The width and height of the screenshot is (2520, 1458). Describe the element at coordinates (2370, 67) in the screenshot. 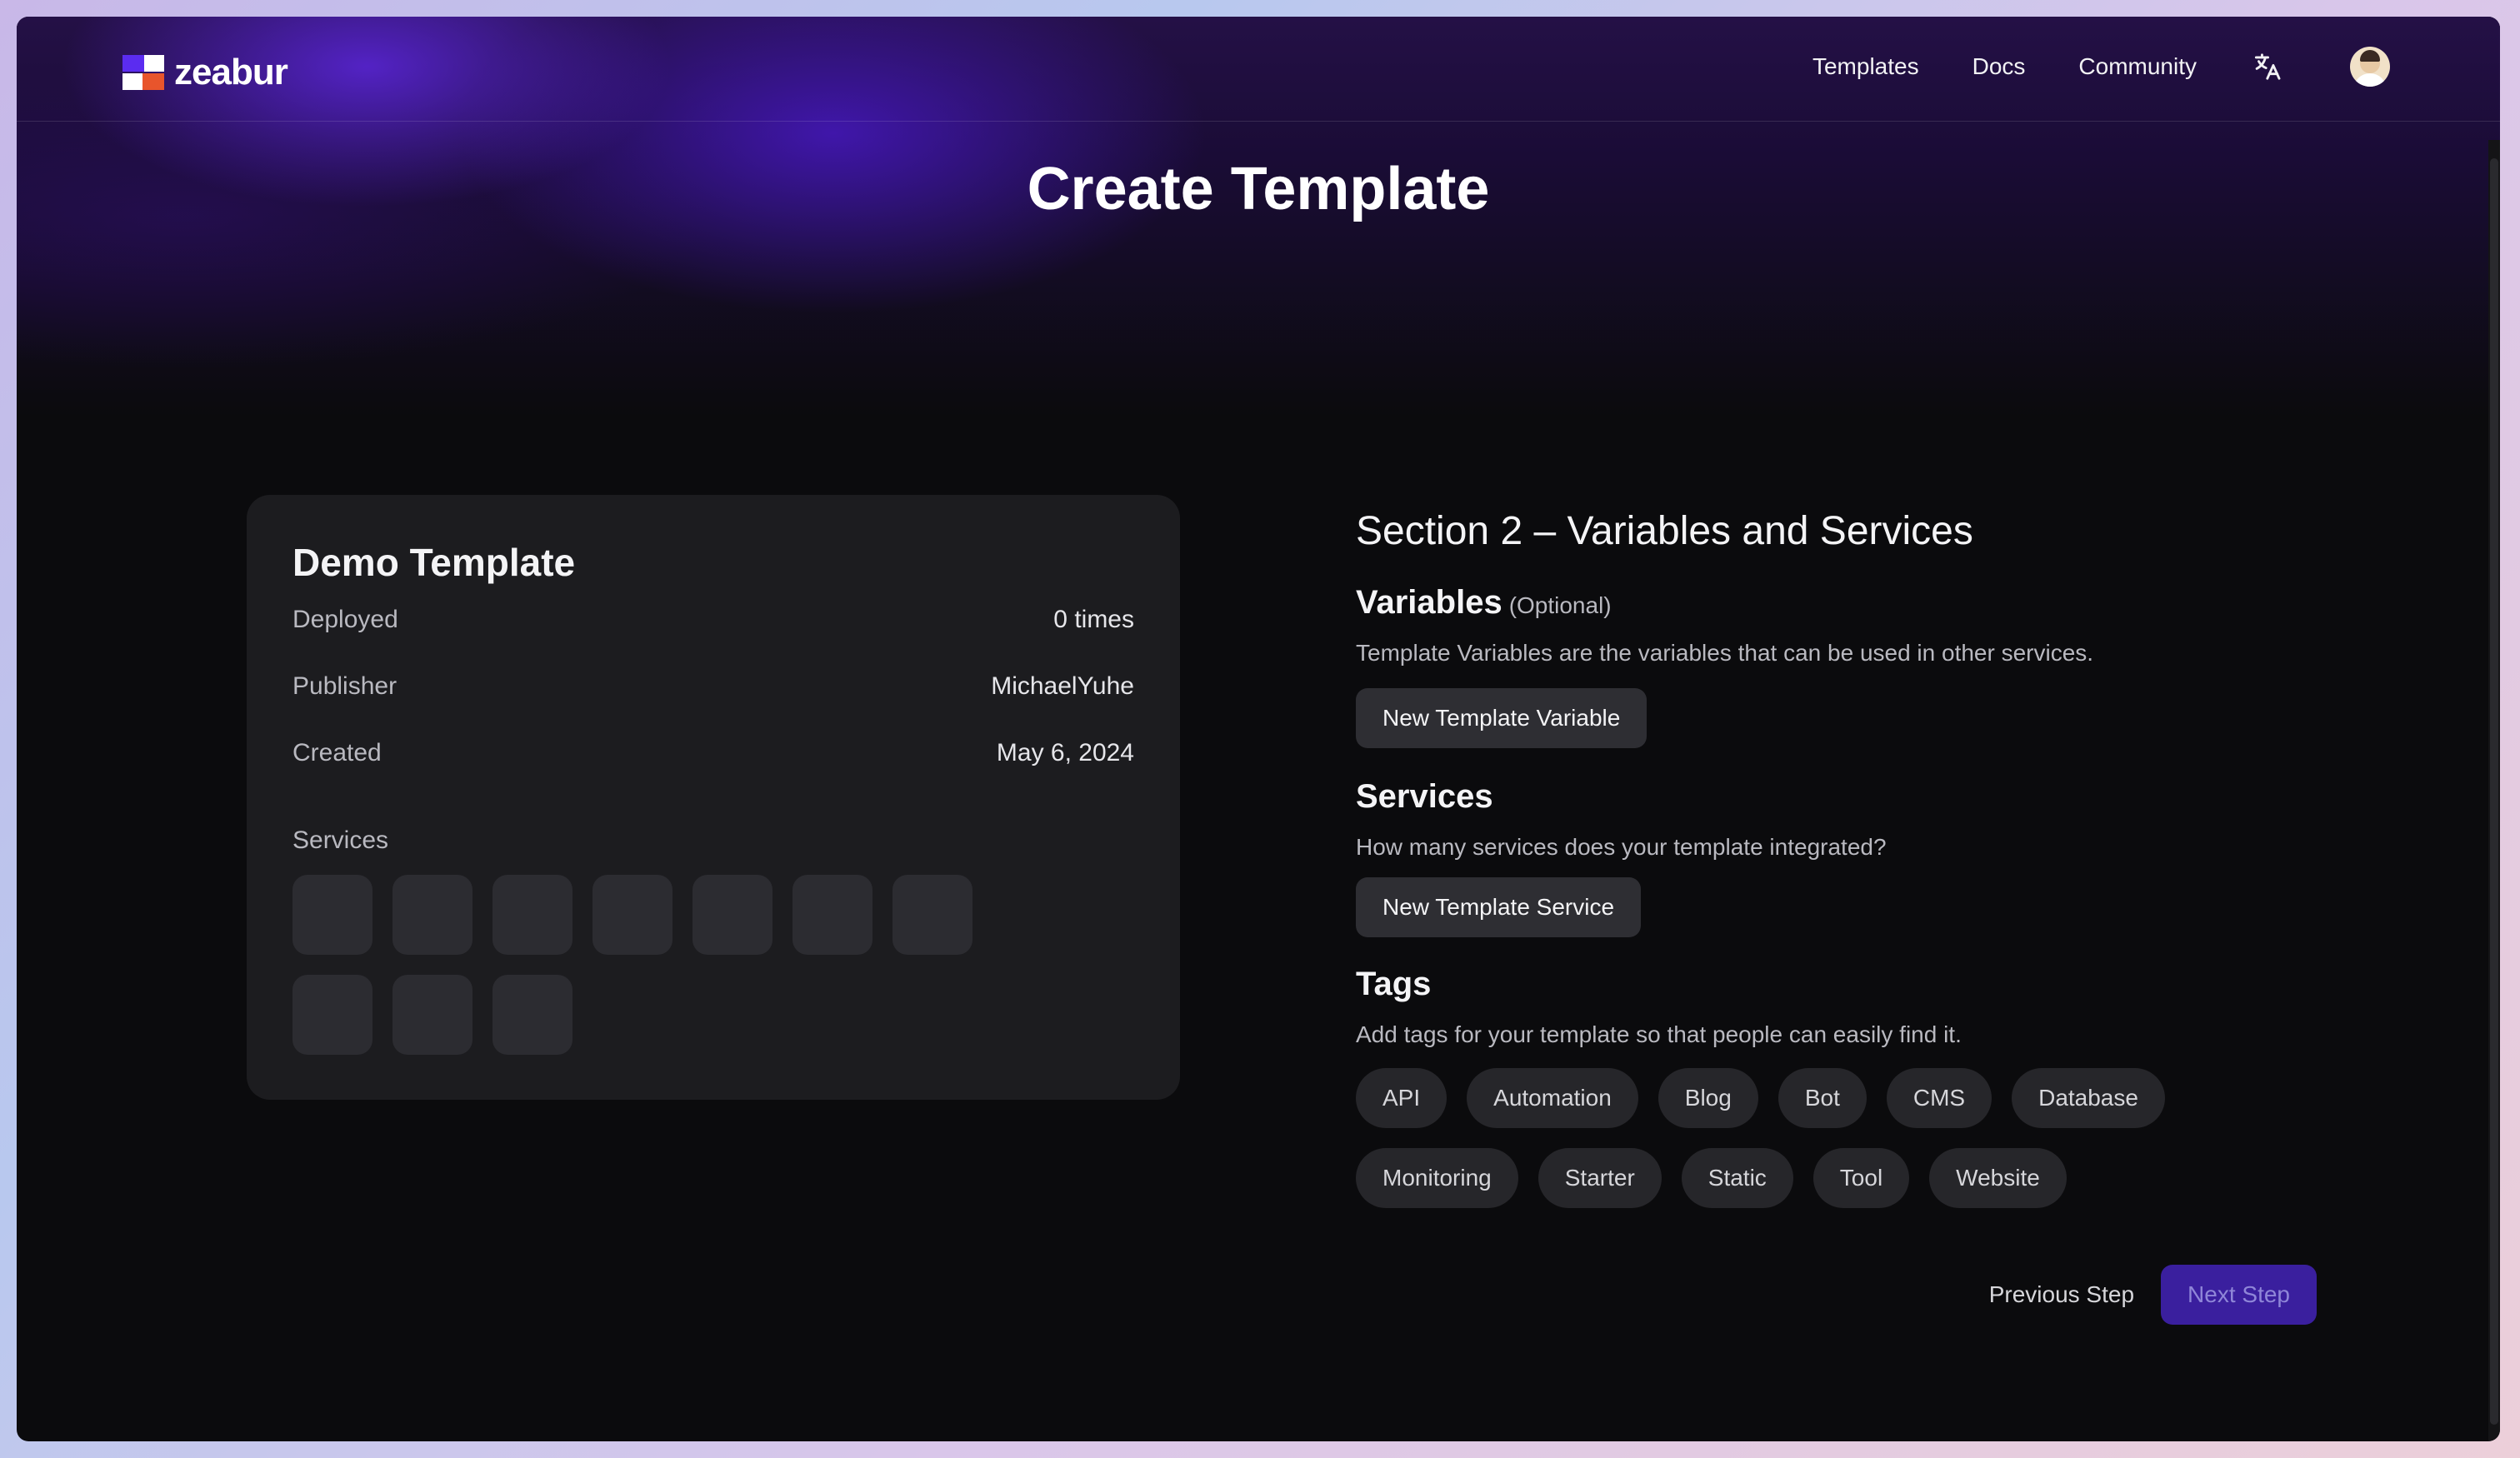

I see `user-avatar` at that location.